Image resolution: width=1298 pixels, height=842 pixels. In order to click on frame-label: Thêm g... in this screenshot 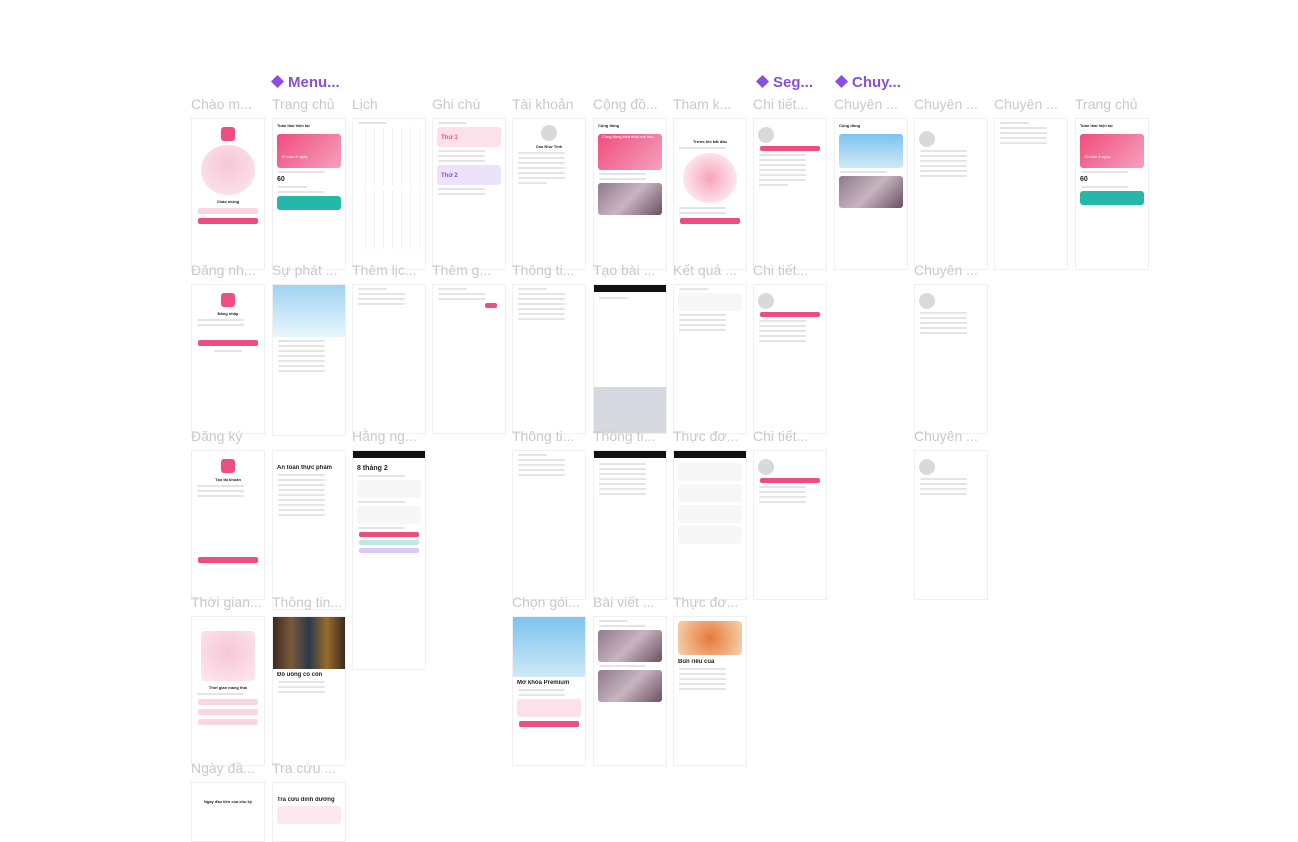, I will do `click(472, 270)`.